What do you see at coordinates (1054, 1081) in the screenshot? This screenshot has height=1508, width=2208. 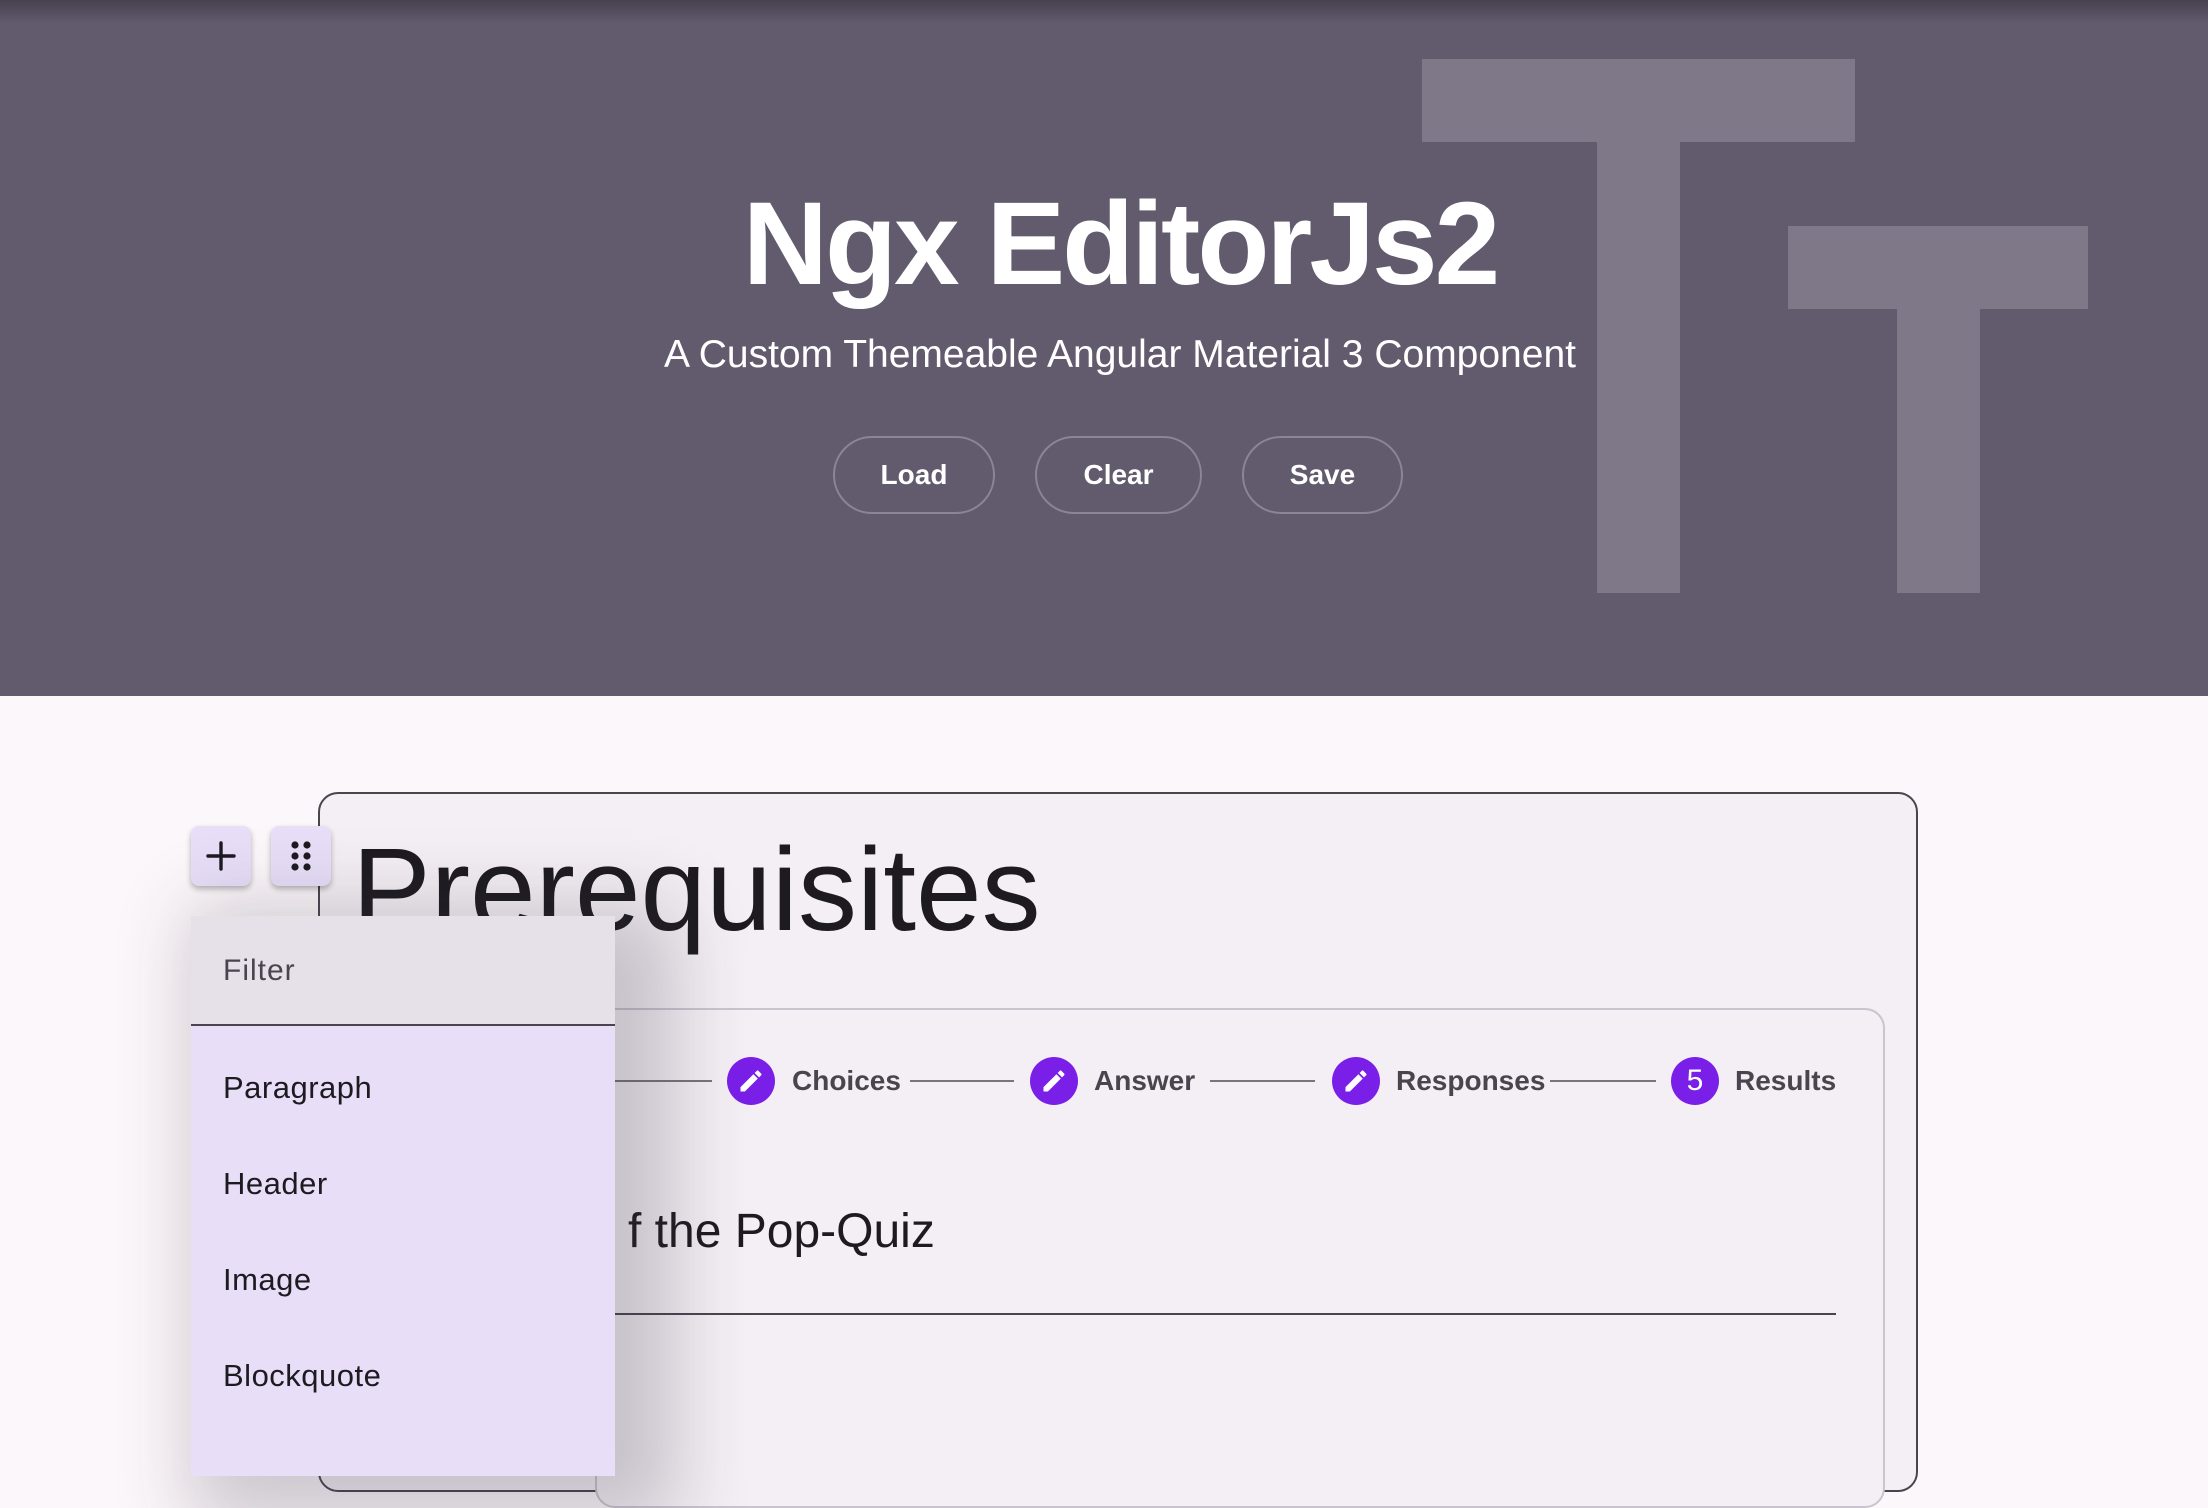 I see `step-answer-edit-icon` at bounding box center [1054, 1081].